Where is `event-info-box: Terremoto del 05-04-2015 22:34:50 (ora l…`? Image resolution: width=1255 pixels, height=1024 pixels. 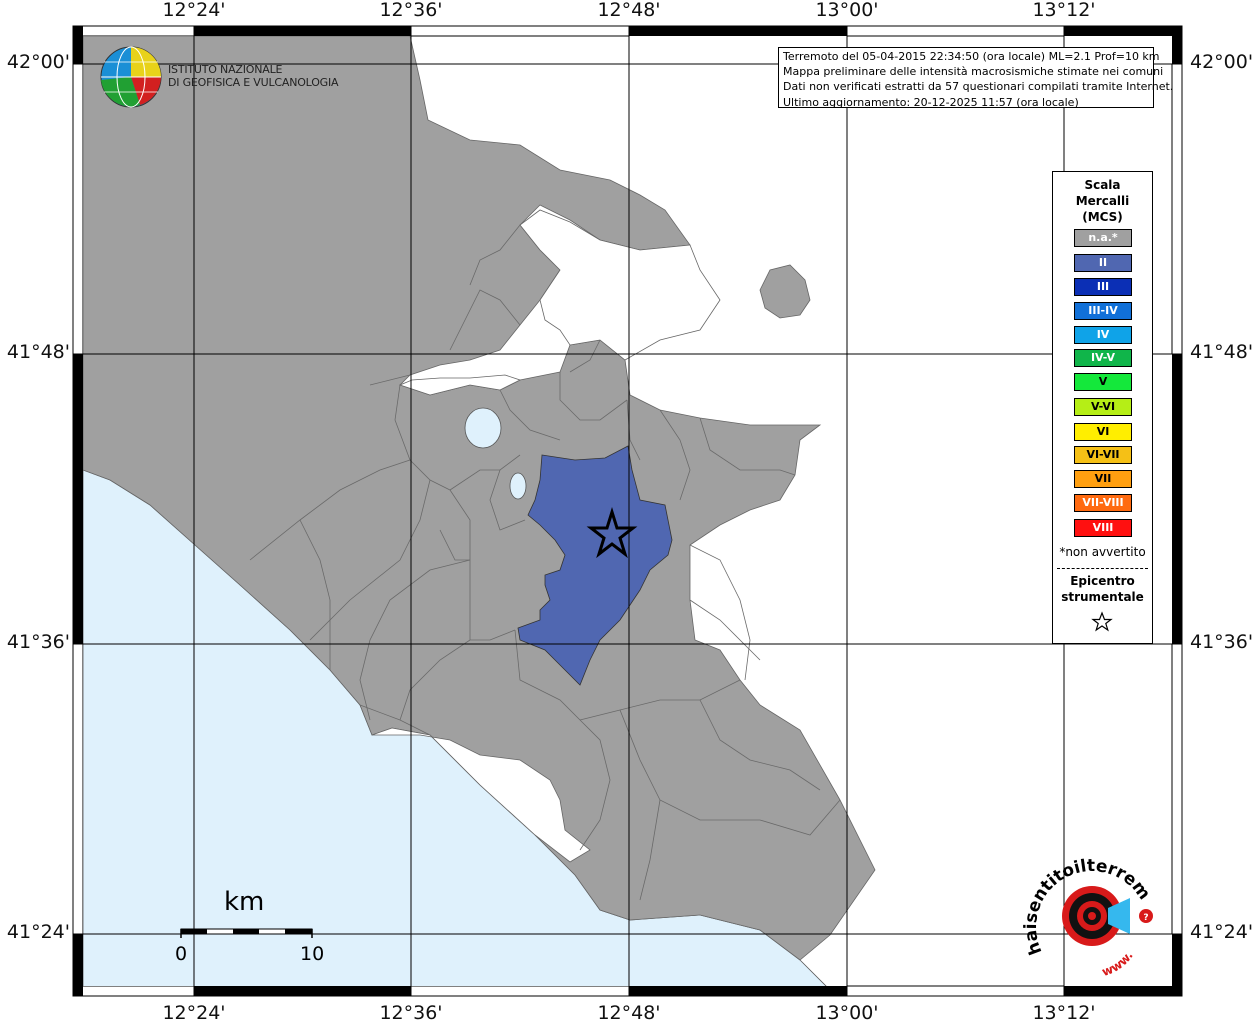
event-info-box: Terremoto del 05-04-2015 22:34:50 (ora l… is located at coordinates (976, 78).